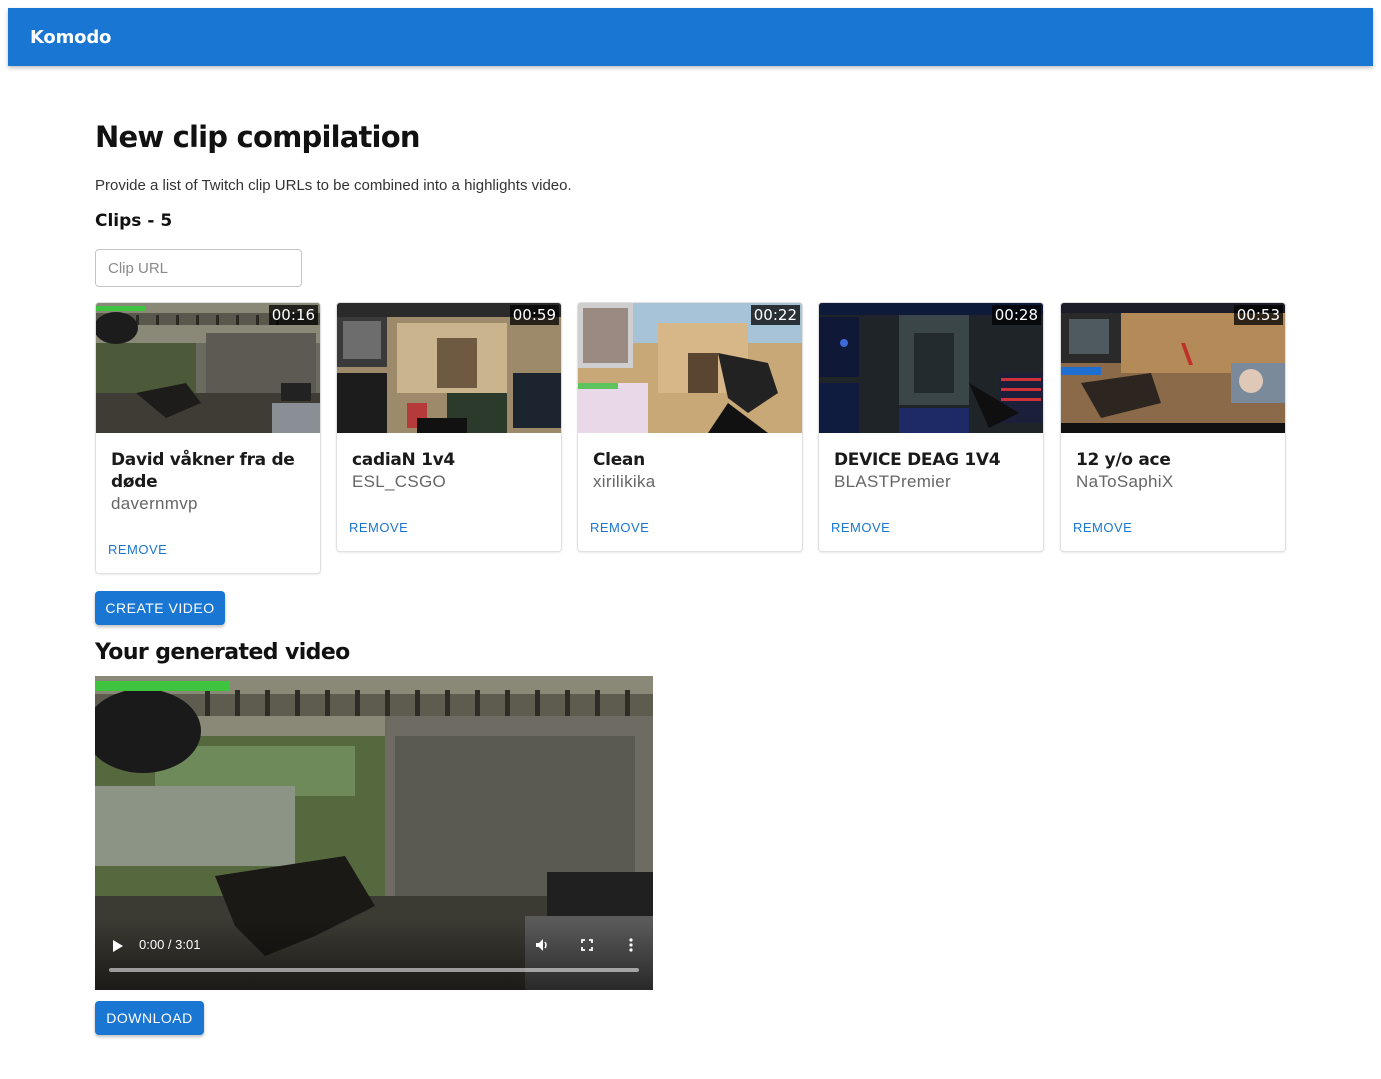 This screenshot has height=1079, width=1381. What do you see at coordinates (1258, 315) in the screenshot?
I see `clip-duration: 00:53` at bounding box center [1258, 315].